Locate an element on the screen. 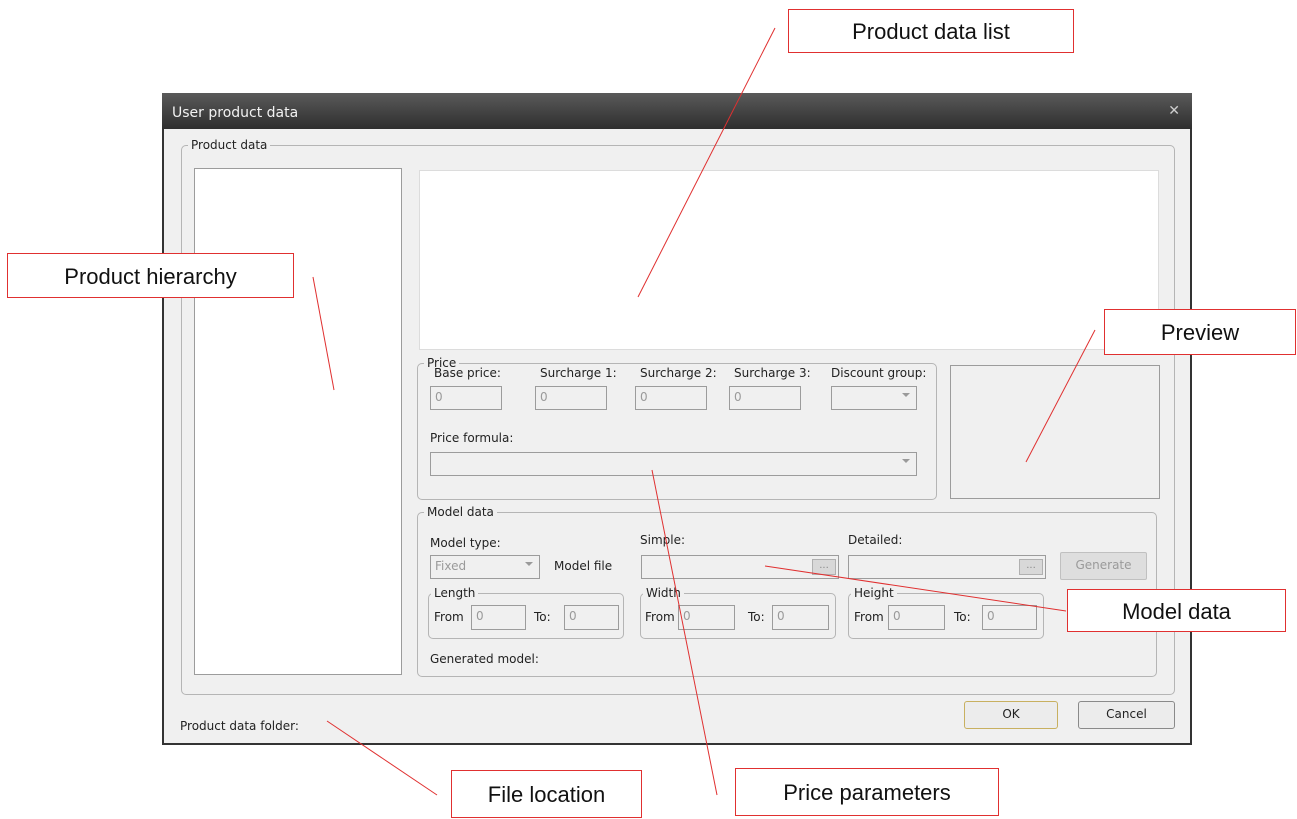  discount-group-select is located at coordinates (874, 398).